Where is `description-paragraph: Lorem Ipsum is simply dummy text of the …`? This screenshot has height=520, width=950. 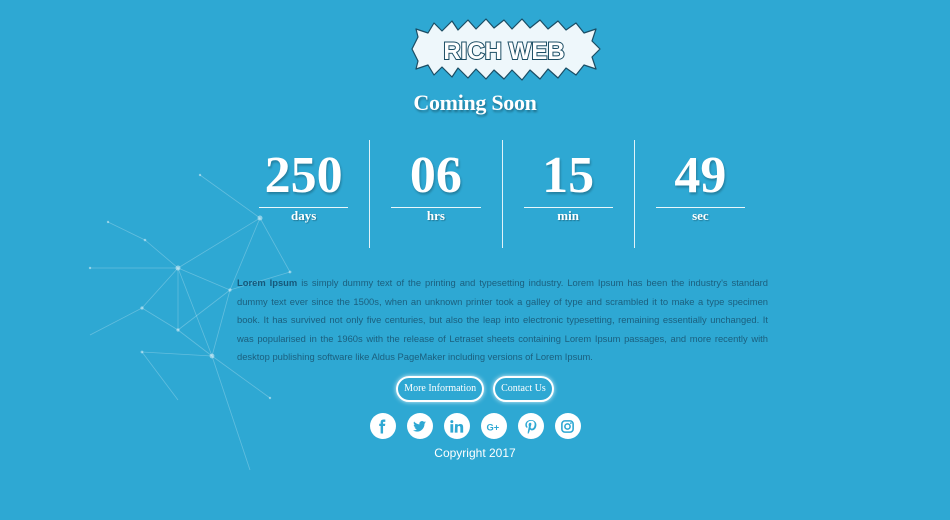
description-paragraph: Lorem Ipsum is simply dummy text of the … is located at coordinates (502, 320).